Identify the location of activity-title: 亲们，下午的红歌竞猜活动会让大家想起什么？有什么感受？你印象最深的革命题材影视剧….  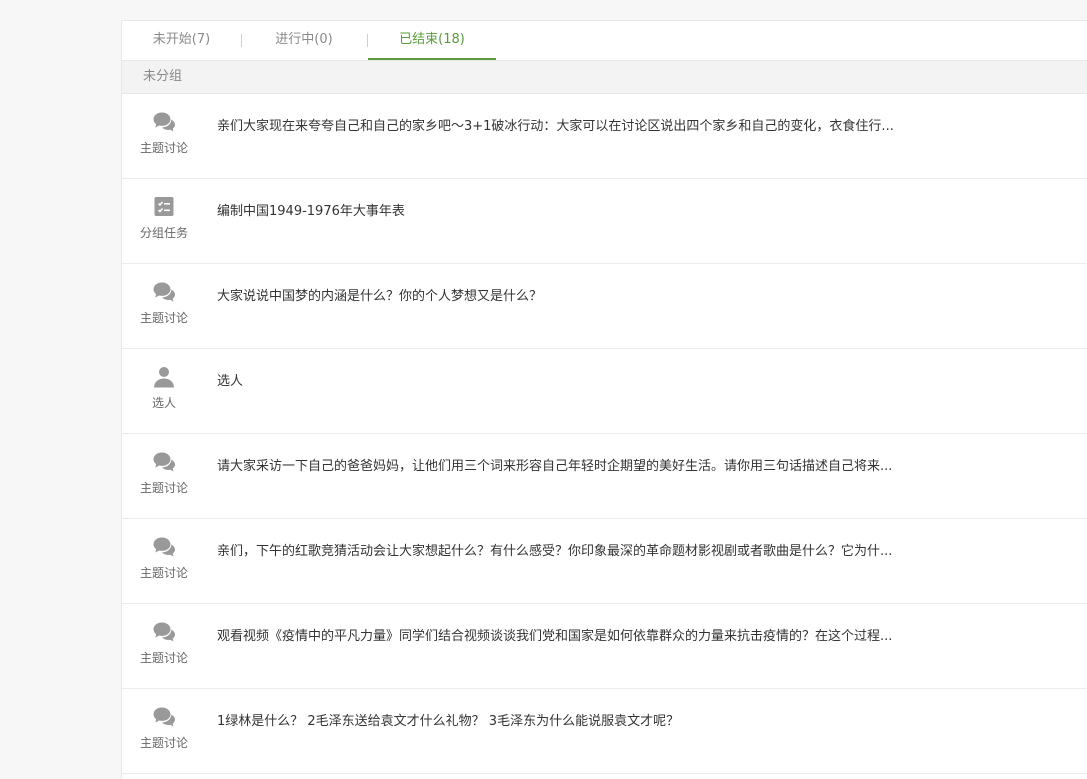
(587, 549).